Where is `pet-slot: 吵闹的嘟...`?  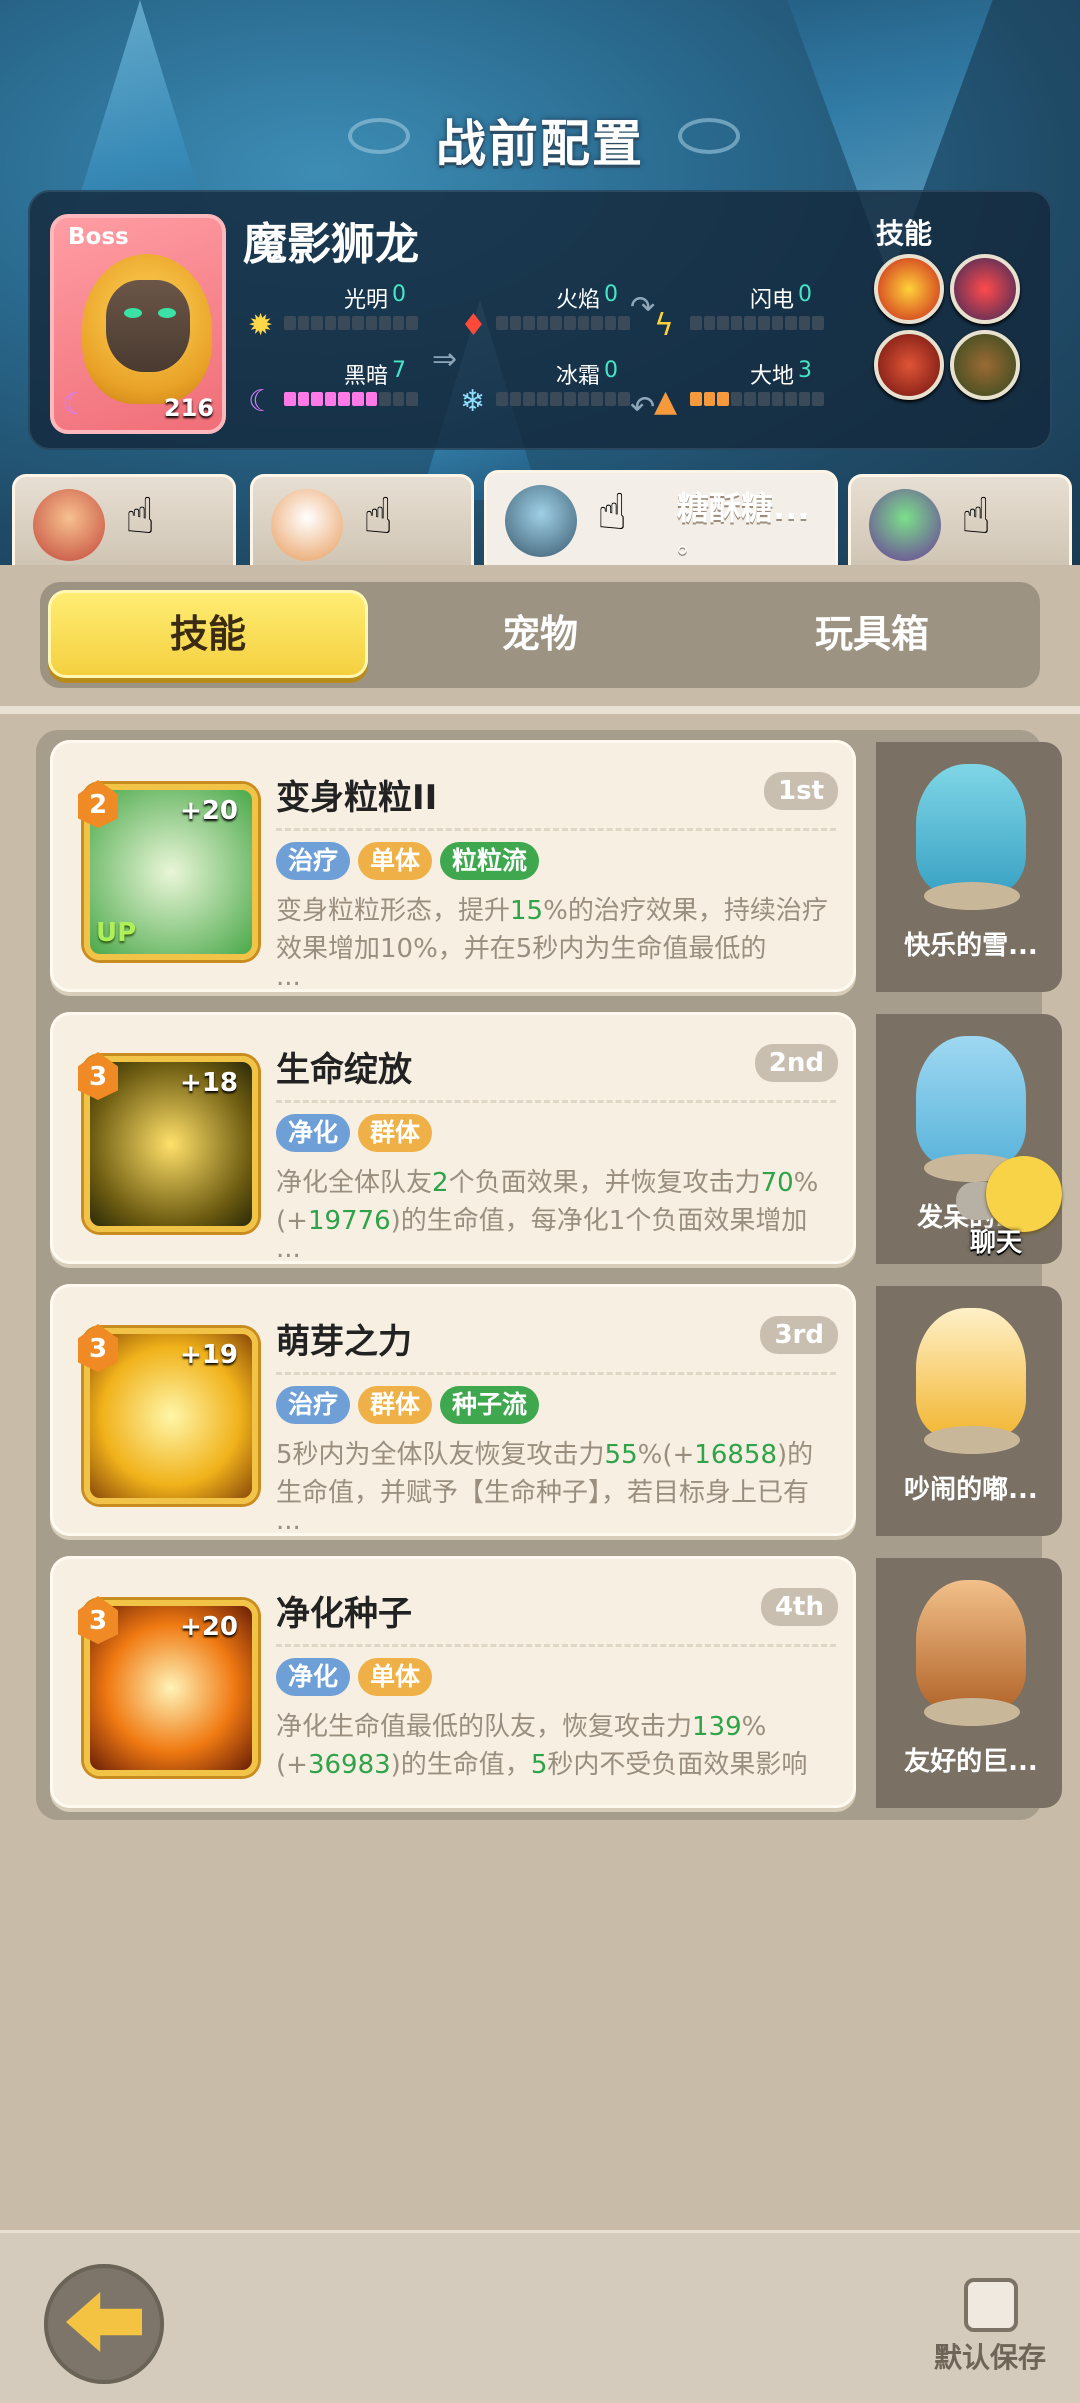
pet-slot: 吵闹的嘟... is located at coordinates (969, 1411).